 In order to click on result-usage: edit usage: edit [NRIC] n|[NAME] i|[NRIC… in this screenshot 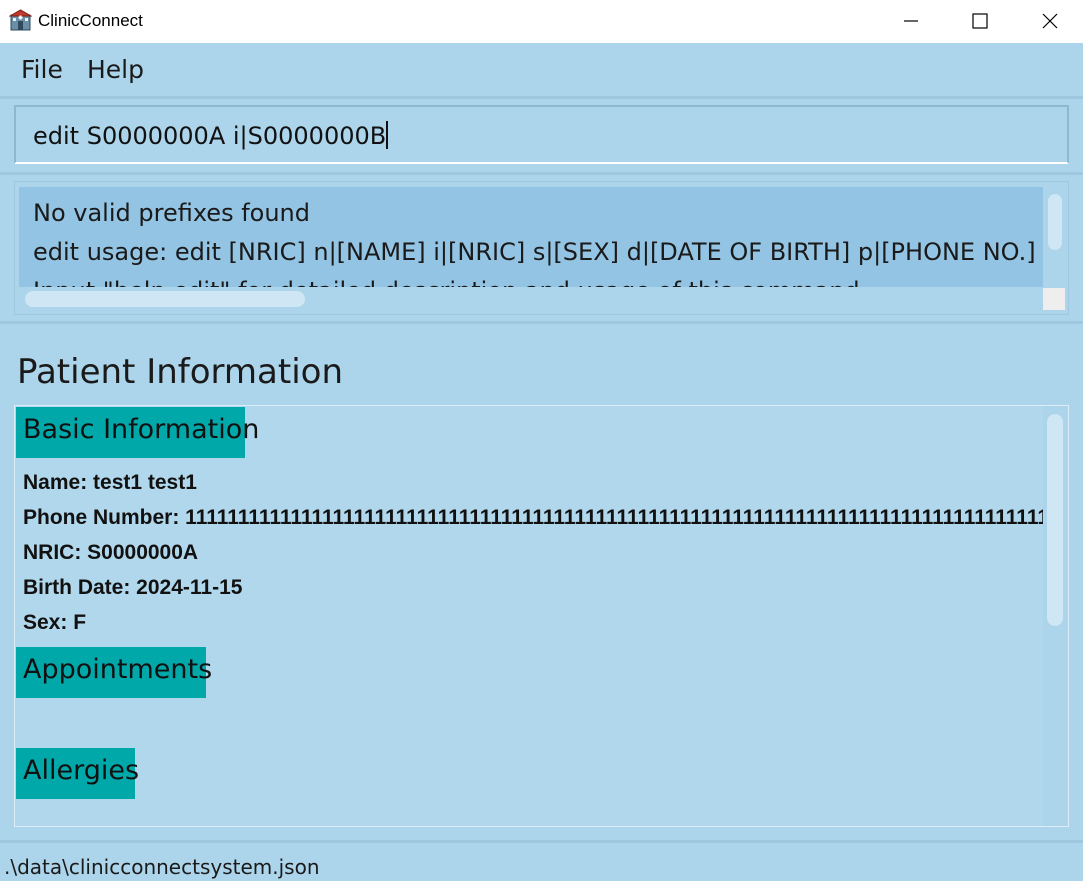, I will do `click(538, 252)`.